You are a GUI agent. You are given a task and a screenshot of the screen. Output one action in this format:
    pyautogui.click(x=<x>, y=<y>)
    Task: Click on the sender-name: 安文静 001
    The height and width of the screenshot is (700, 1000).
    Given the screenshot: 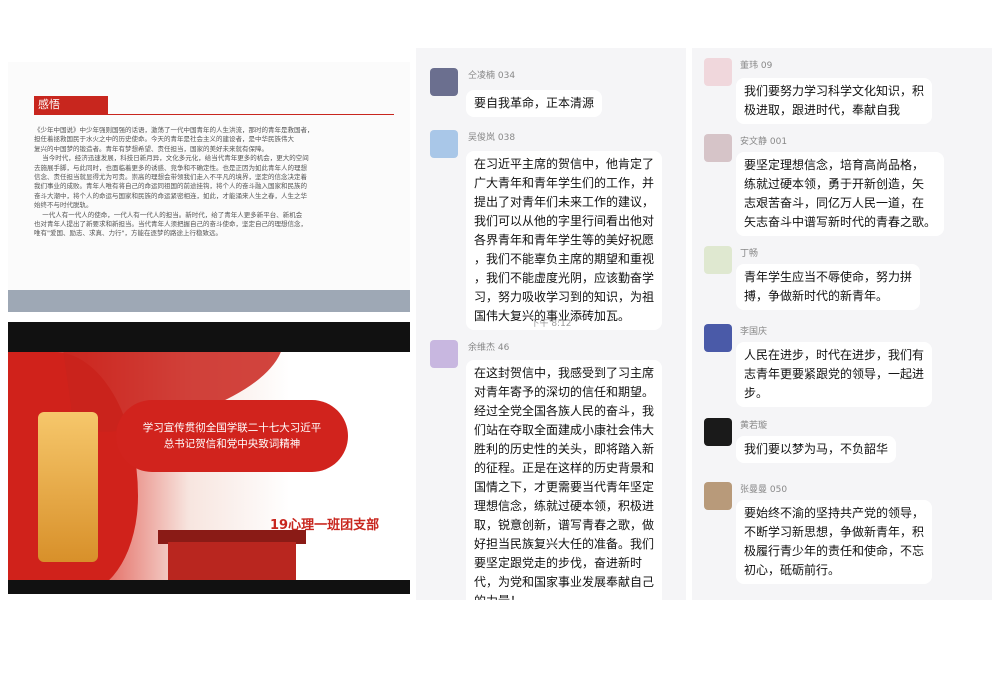 What is the action you would take?
    pyautogui.click(x=764, y=142)
    